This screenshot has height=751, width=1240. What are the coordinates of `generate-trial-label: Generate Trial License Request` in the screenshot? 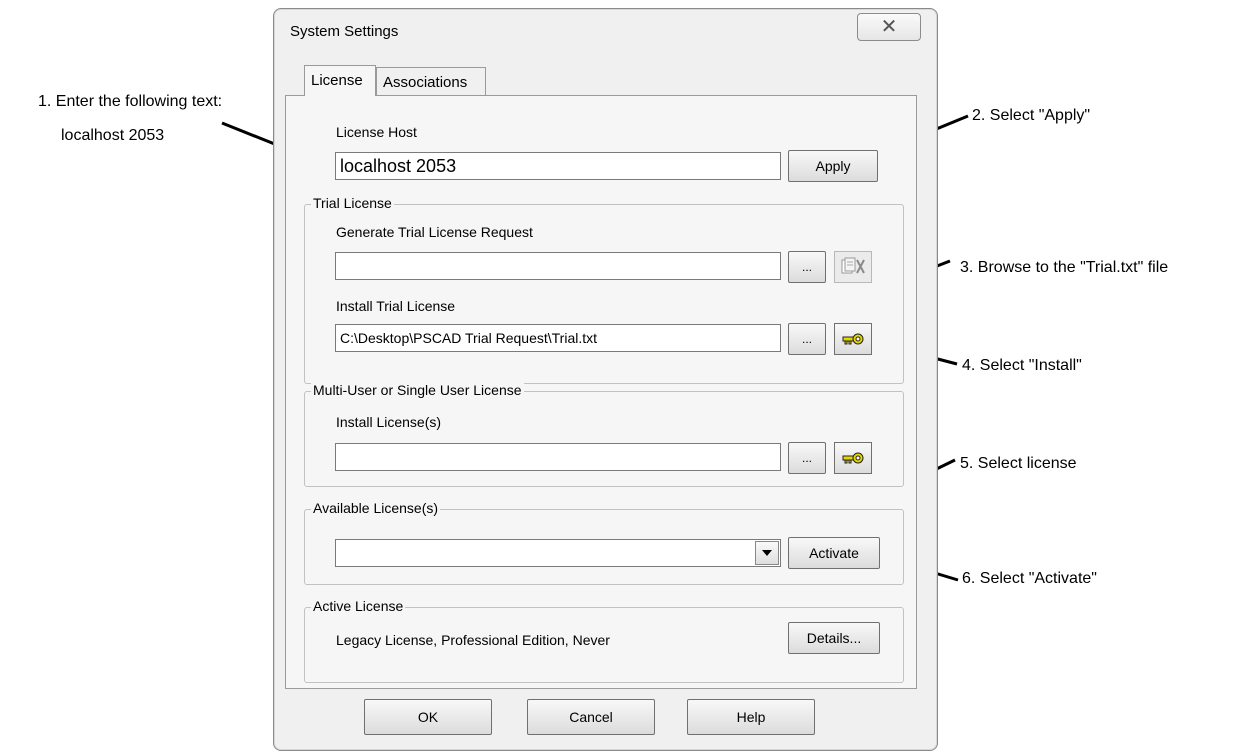 It's located at (434, 232).